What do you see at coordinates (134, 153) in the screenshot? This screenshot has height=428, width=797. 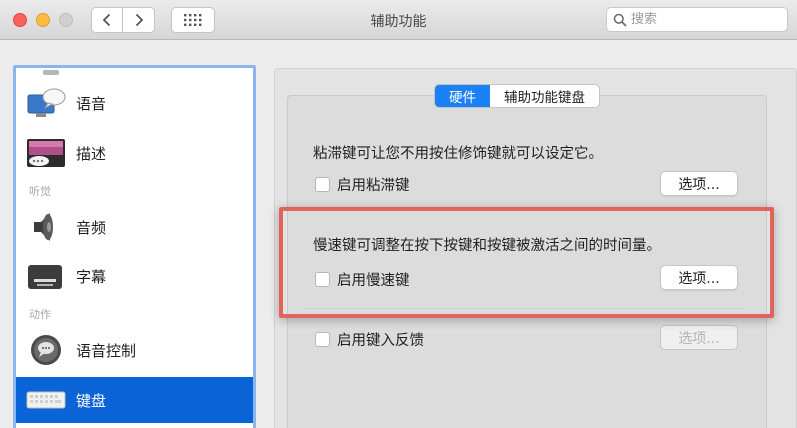 I see `sidebar-item-descriptions: 描述` at bounding box center [134, 153].